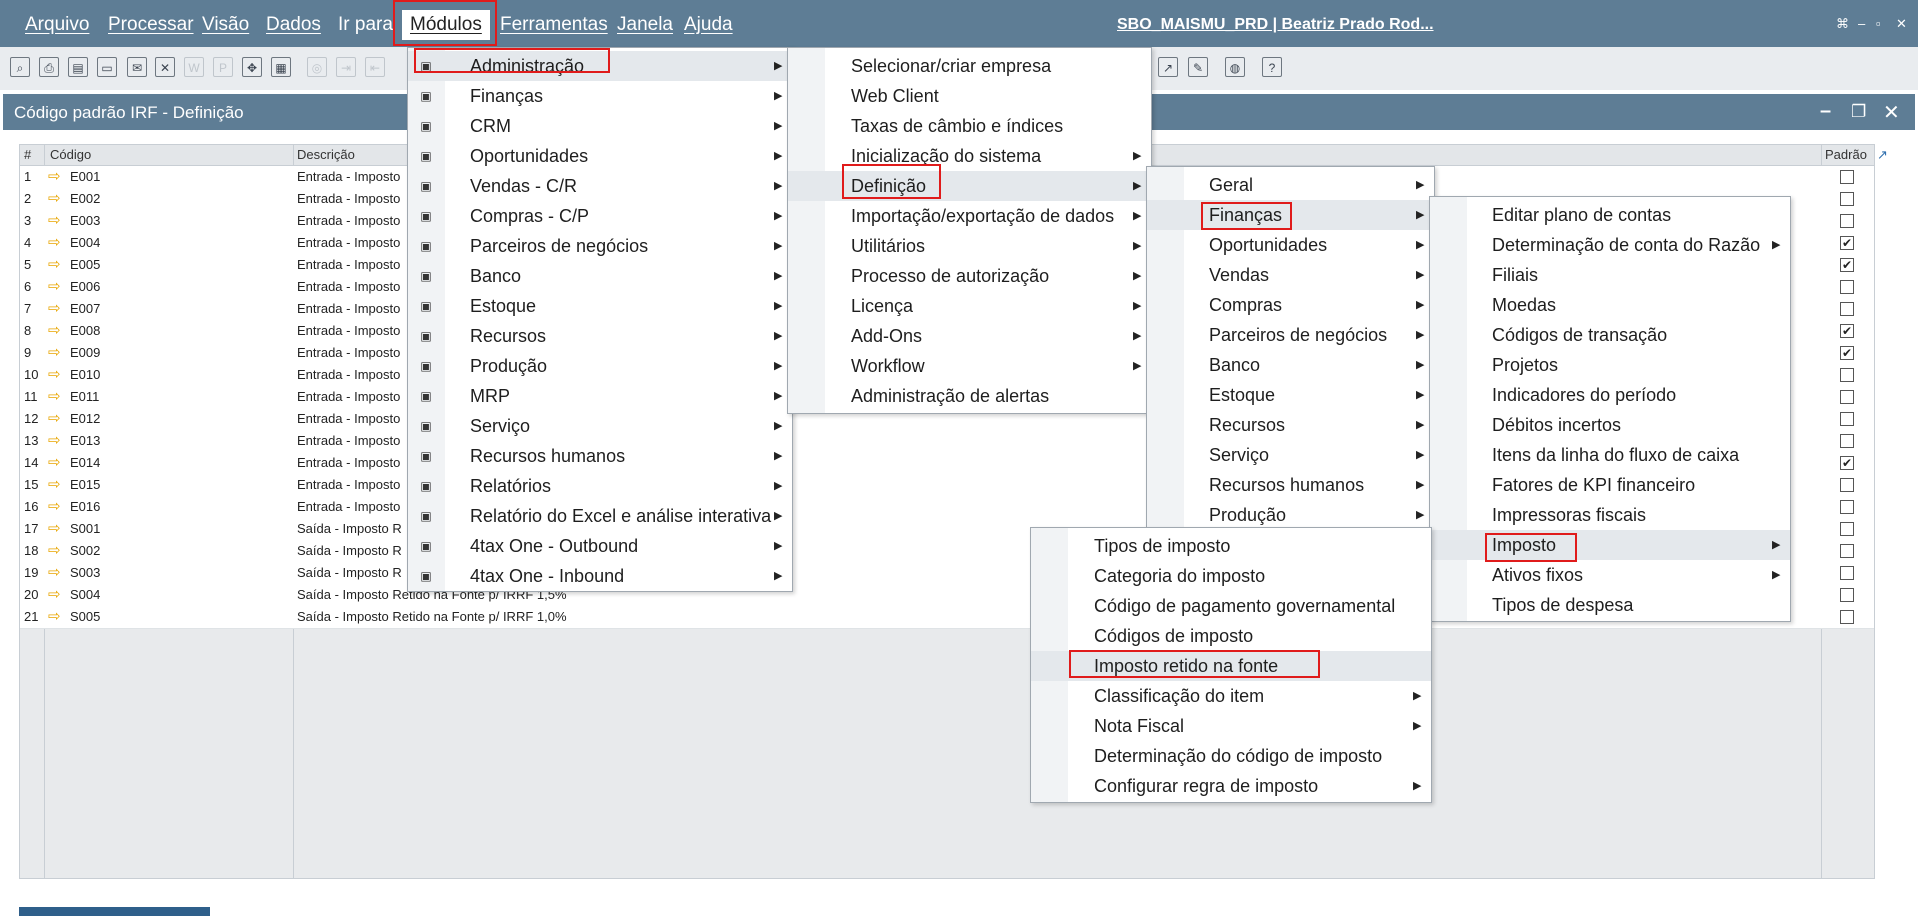 This screenshot has height=916, width=1918. What do you see at coordinates (600, 246) in the screenshot?
I see `menu-item-modulos: ▣ Parceiros de negócios ▶` at bounding box center [600, 246].